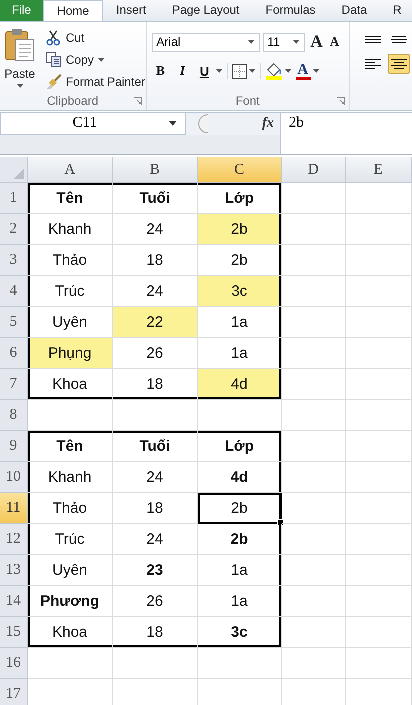 This screenshot has width=412, height=705. I want to click on ribbon-tab: Formulas, so click(290, 10).